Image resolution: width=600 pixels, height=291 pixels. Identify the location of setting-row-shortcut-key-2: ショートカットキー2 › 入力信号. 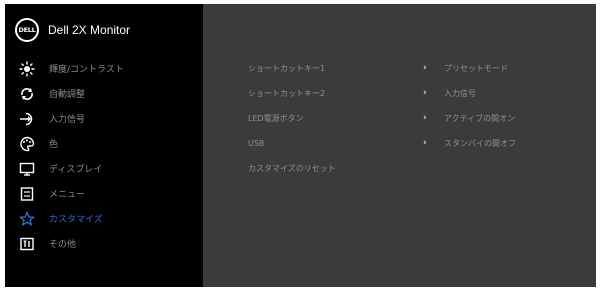
(418, 93).